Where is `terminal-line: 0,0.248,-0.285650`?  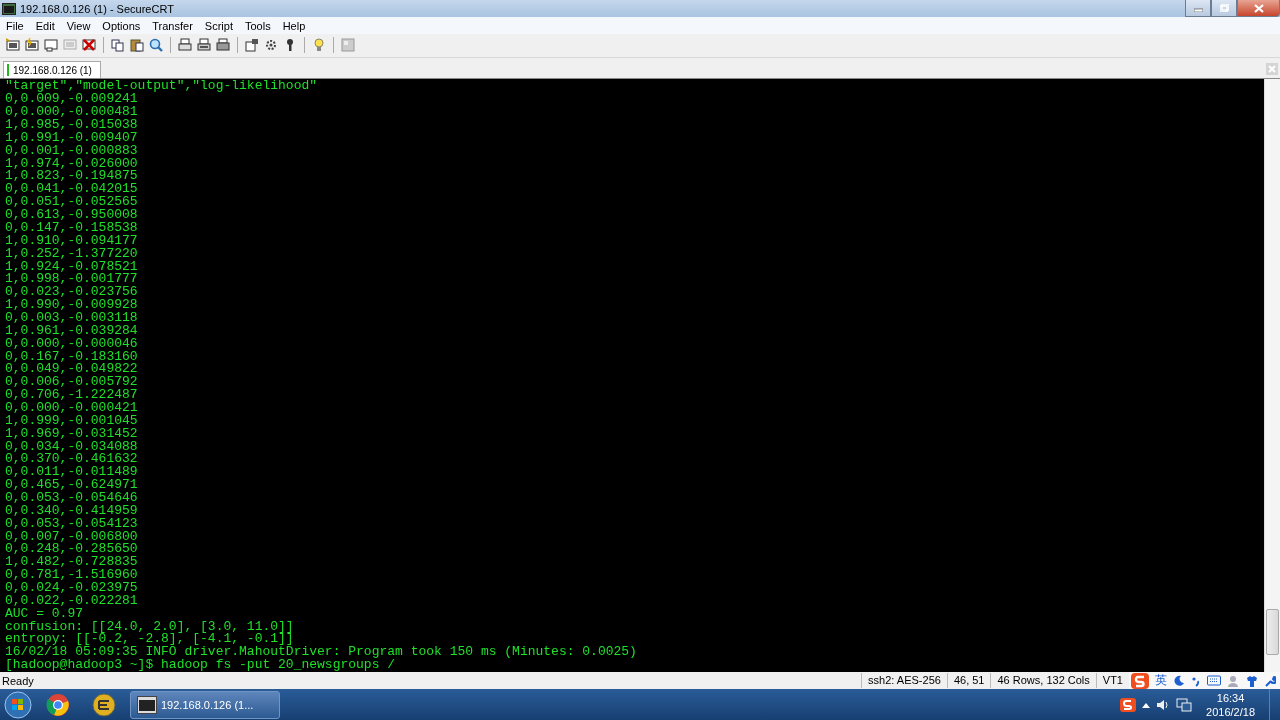
terminal-line: 0,0.248,-0.285650 is located at coordinates (71, 550).